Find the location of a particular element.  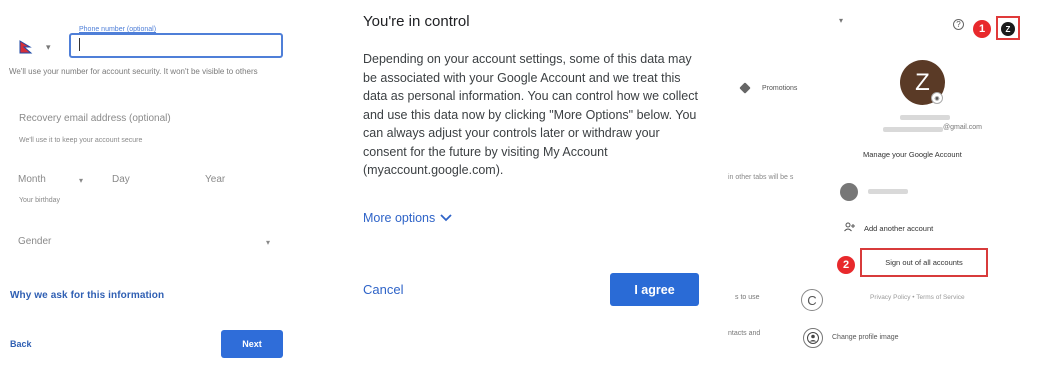

recovery-email-hint: We'll use it to keep your account secure is located at coordinates (81, 140).